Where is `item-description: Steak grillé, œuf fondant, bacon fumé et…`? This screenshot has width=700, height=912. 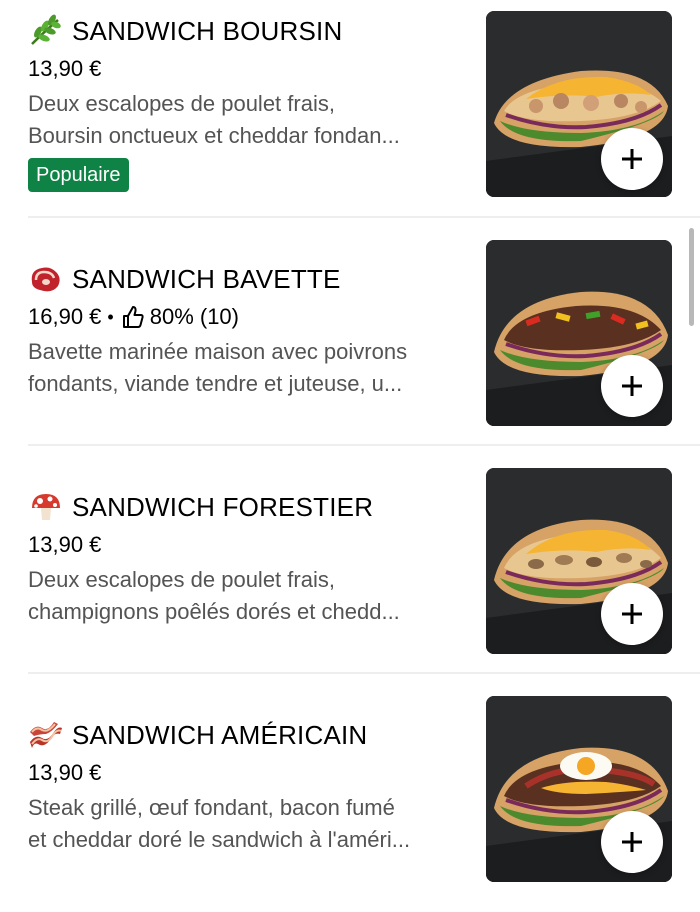 item-description: Steak grillé, œuf fondant, bacon fumé et… is located at coordinates (219, 823).